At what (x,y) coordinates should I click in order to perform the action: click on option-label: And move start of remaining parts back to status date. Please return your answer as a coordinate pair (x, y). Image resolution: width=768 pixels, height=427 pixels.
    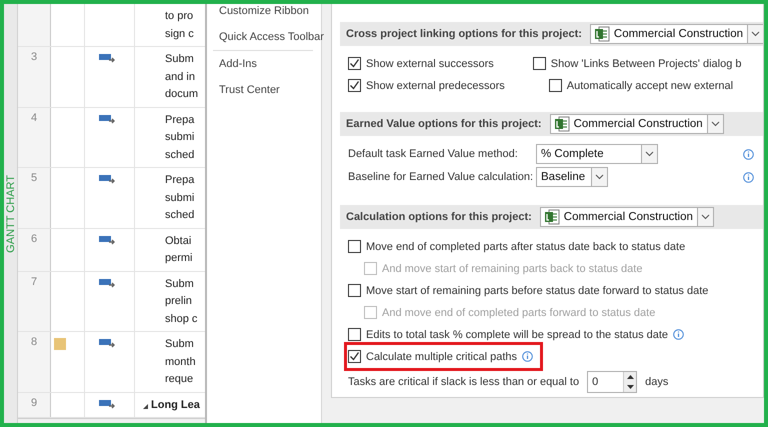
    Looking at the image, I should click on (512, 268).